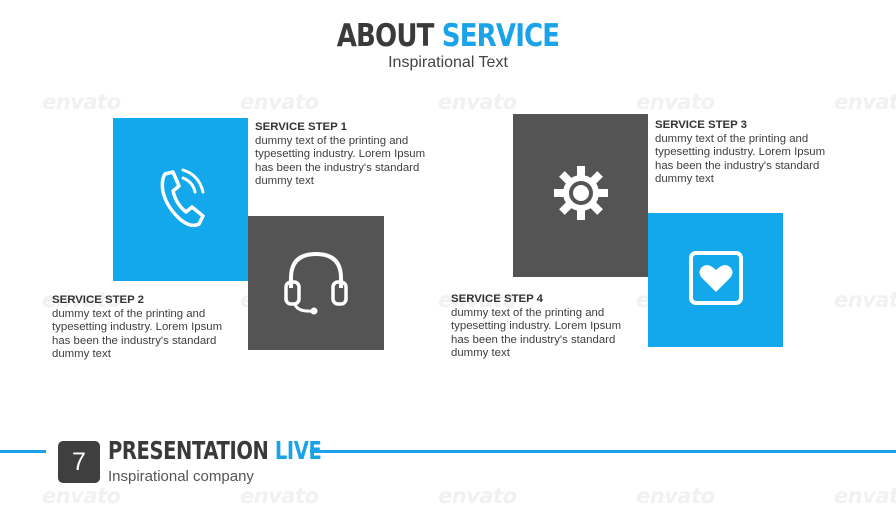 This screenshot has height=508, width=896. I want to click on step4-title: SERVICE STEP 4, so click(497, 299).